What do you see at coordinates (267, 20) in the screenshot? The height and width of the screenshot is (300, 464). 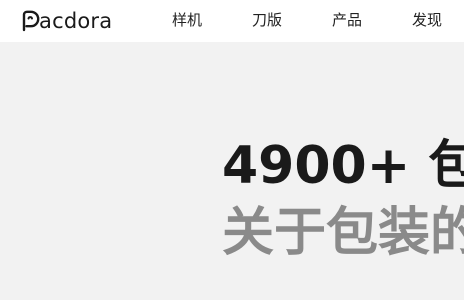 I see `nav-item-dielines: 刀版` at bounding box center [267, 20].